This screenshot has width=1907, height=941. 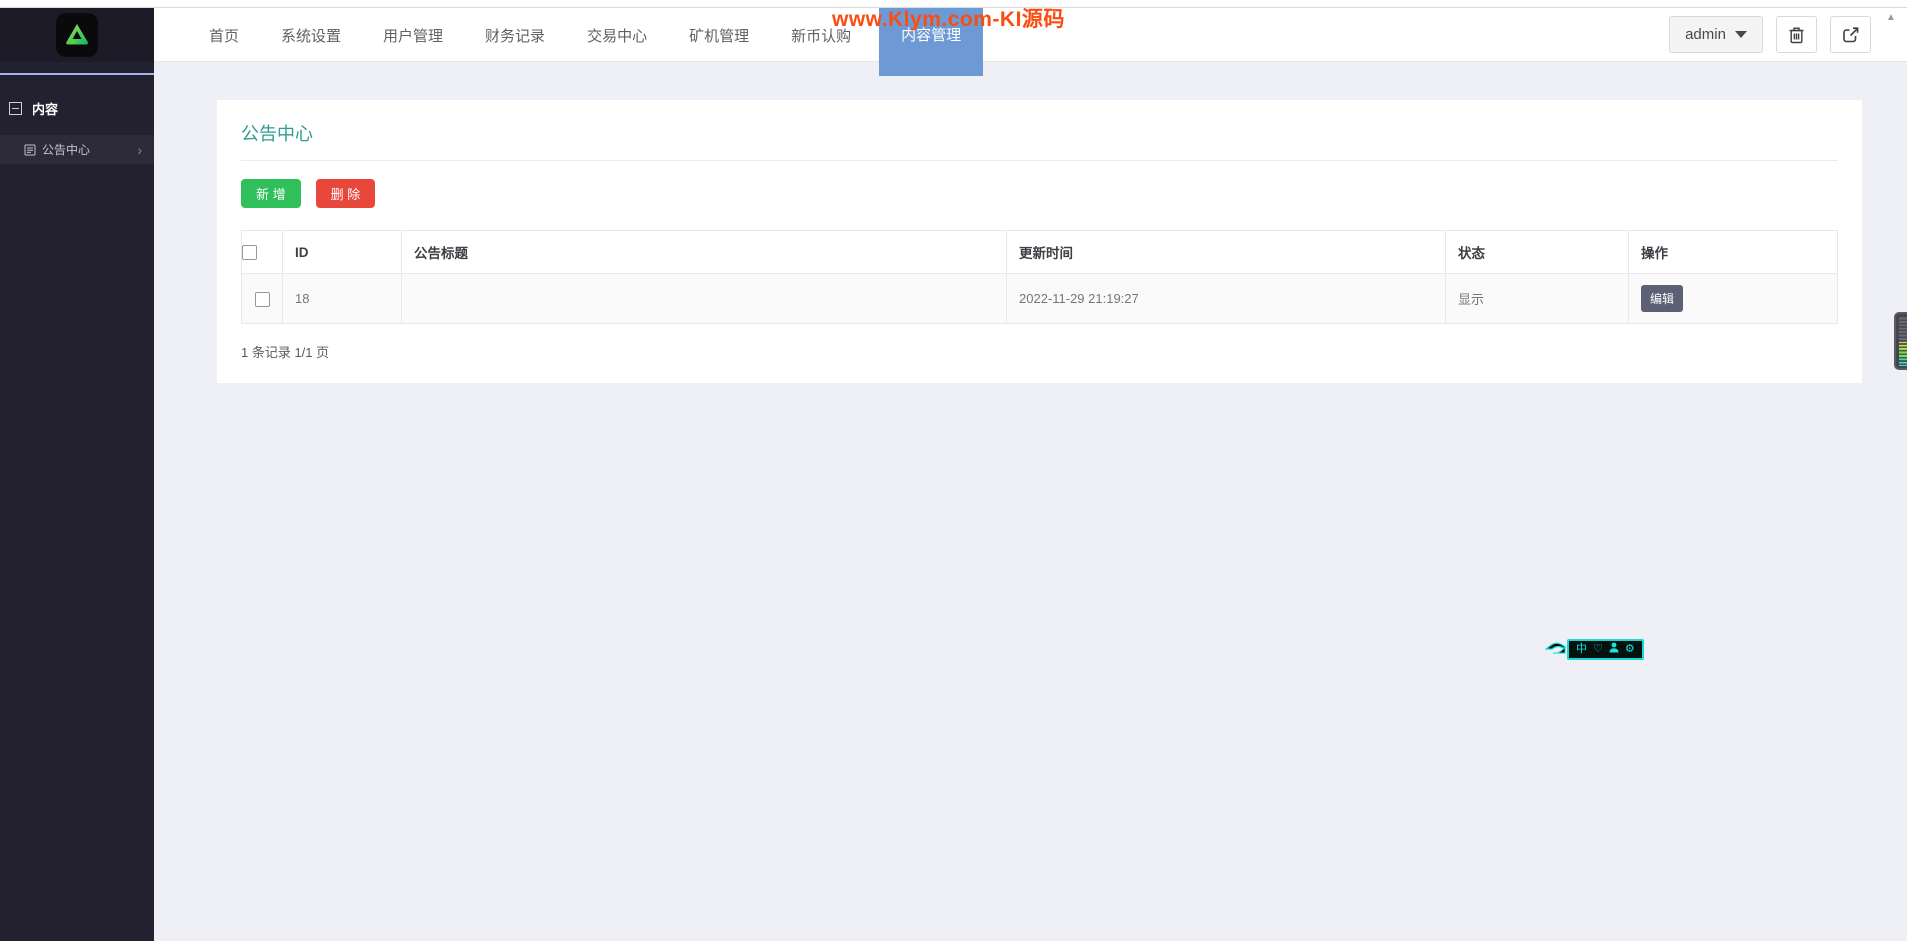 I want to click on table-header-row: ID 公告标题 更新时间 状态 操作, so click(x=1039, y=252).